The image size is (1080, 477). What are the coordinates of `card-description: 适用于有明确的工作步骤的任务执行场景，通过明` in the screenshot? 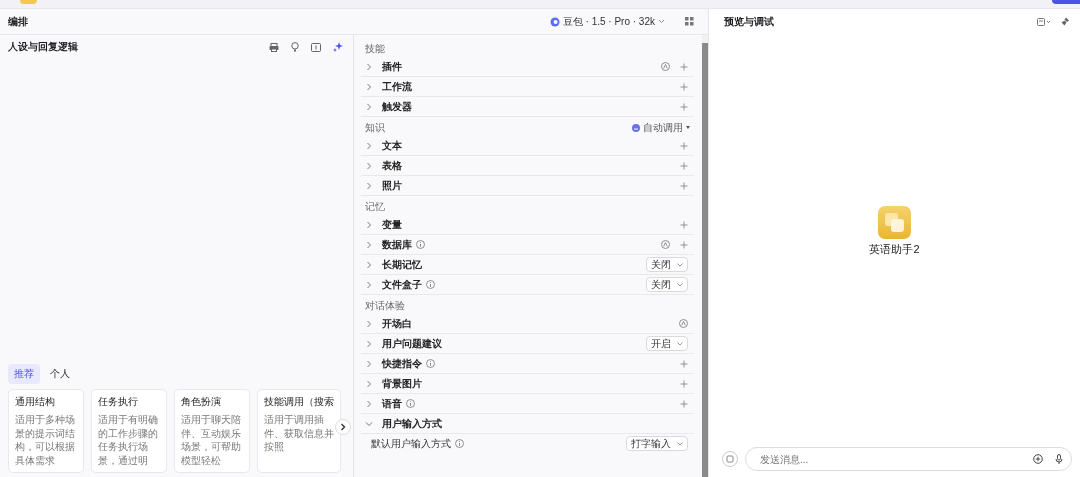 It's located at (128, 440).